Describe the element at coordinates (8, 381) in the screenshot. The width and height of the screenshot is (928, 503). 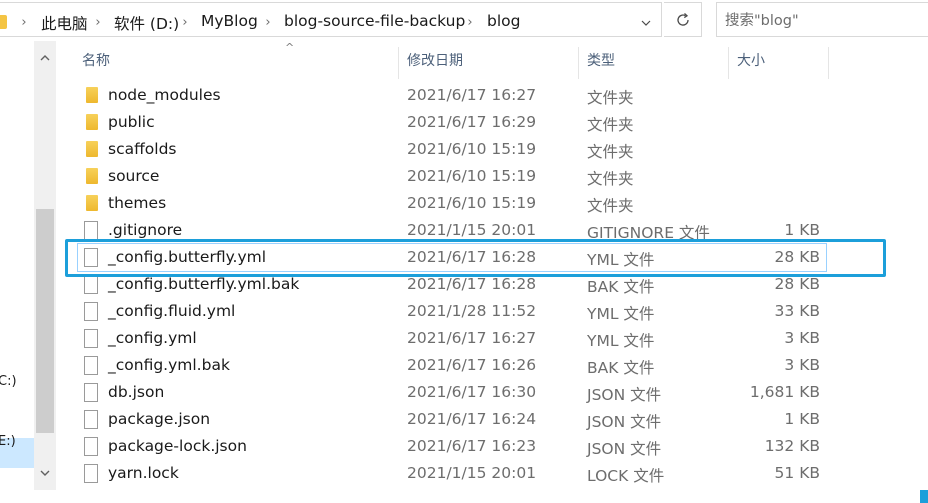
I see `nav-item-drive-c: C:)` at that location.